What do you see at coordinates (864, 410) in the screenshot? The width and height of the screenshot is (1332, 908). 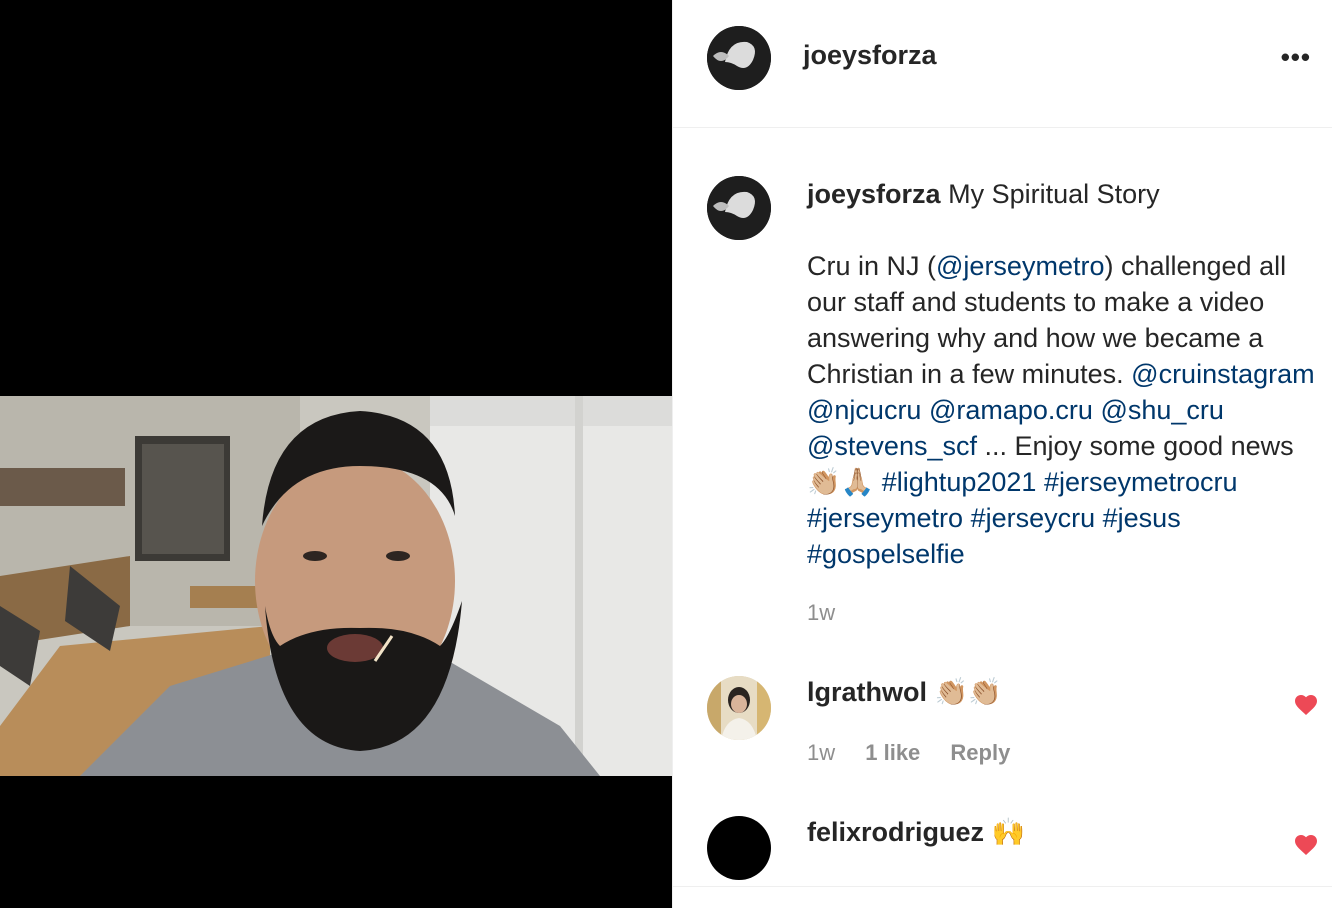 I see `mention-njcucru: @njcucru` at bounding box center [864, 410].